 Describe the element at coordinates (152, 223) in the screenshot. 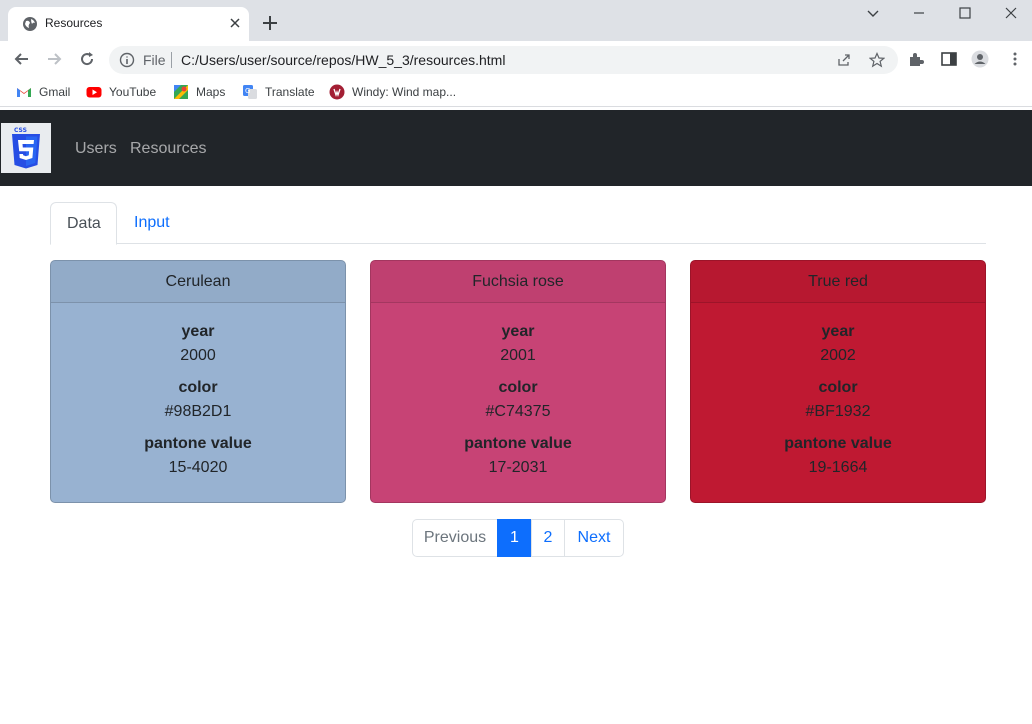

I see `tab-input: Input` at that location.